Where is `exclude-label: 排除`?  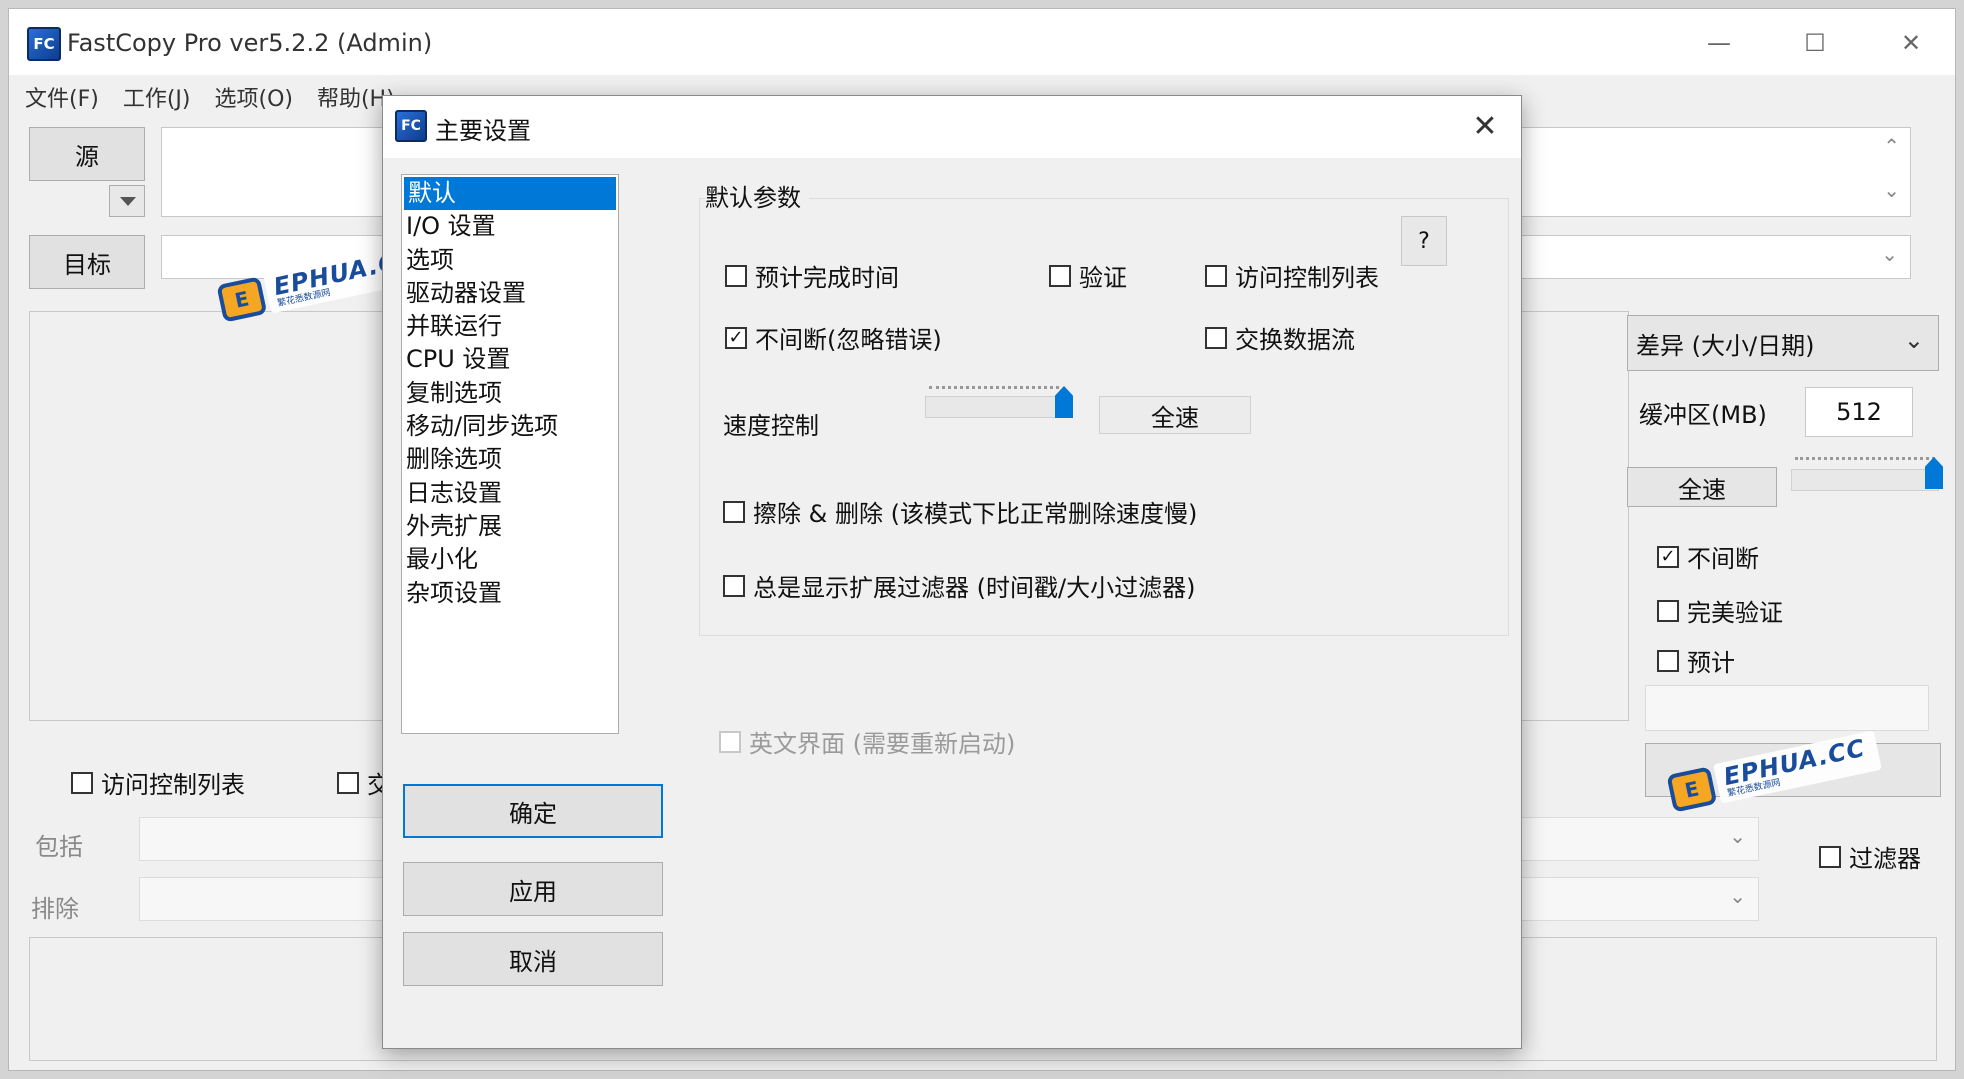 exclude-label: 排除 is located at coordinates (55, 909).